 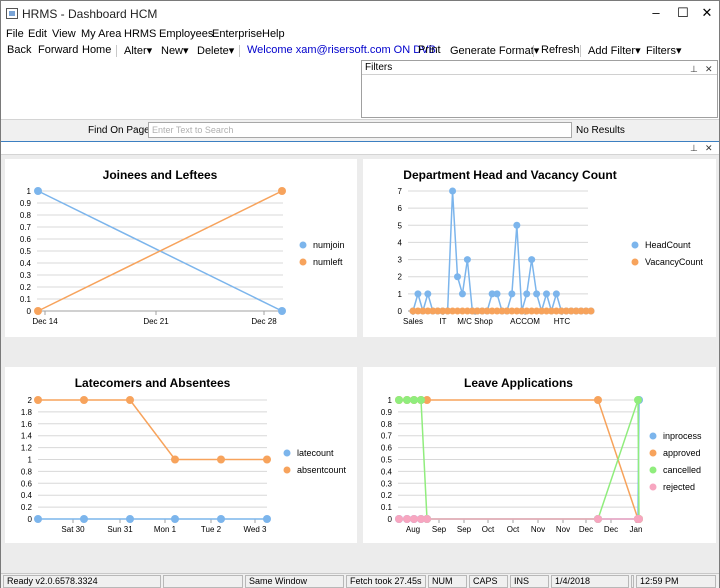 What do you see at coordinates (400, 242) in the screenshot?
I see `y-tick-label: 4` at bounding box center [400, 242].